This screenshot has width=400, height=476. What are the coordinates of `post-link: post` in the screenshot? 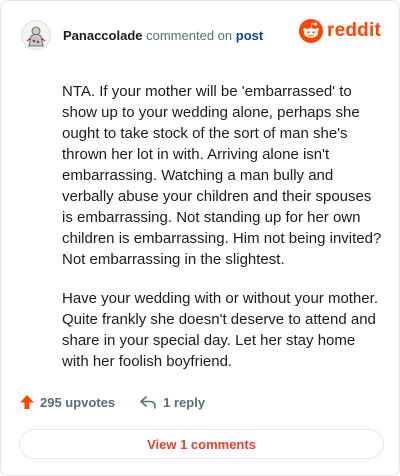 It's located at (249, 35).